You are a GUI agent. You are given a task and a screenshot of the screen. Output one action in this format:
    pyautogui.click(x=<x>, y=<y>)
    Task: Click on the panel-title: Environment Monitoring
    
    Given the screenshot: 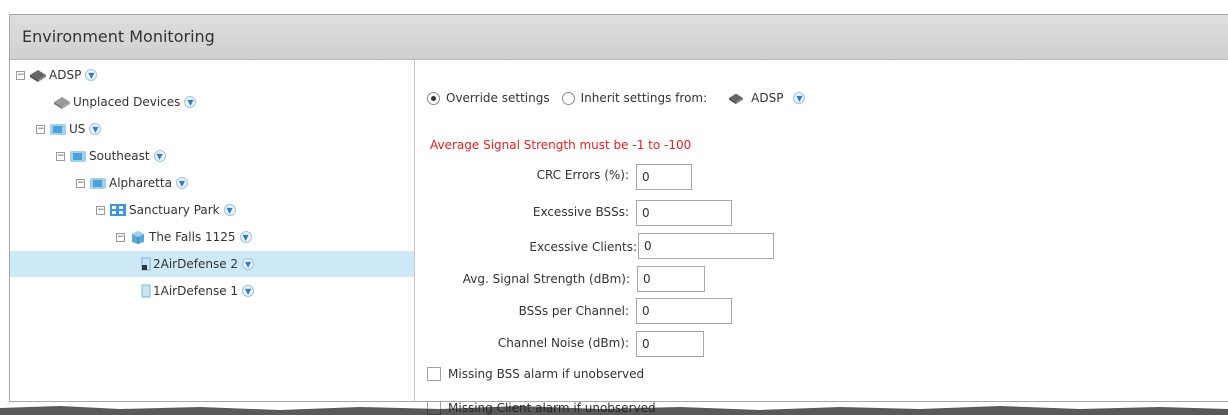 What is the action you would take?
    pyautogui.click(x=118, y=36)
    